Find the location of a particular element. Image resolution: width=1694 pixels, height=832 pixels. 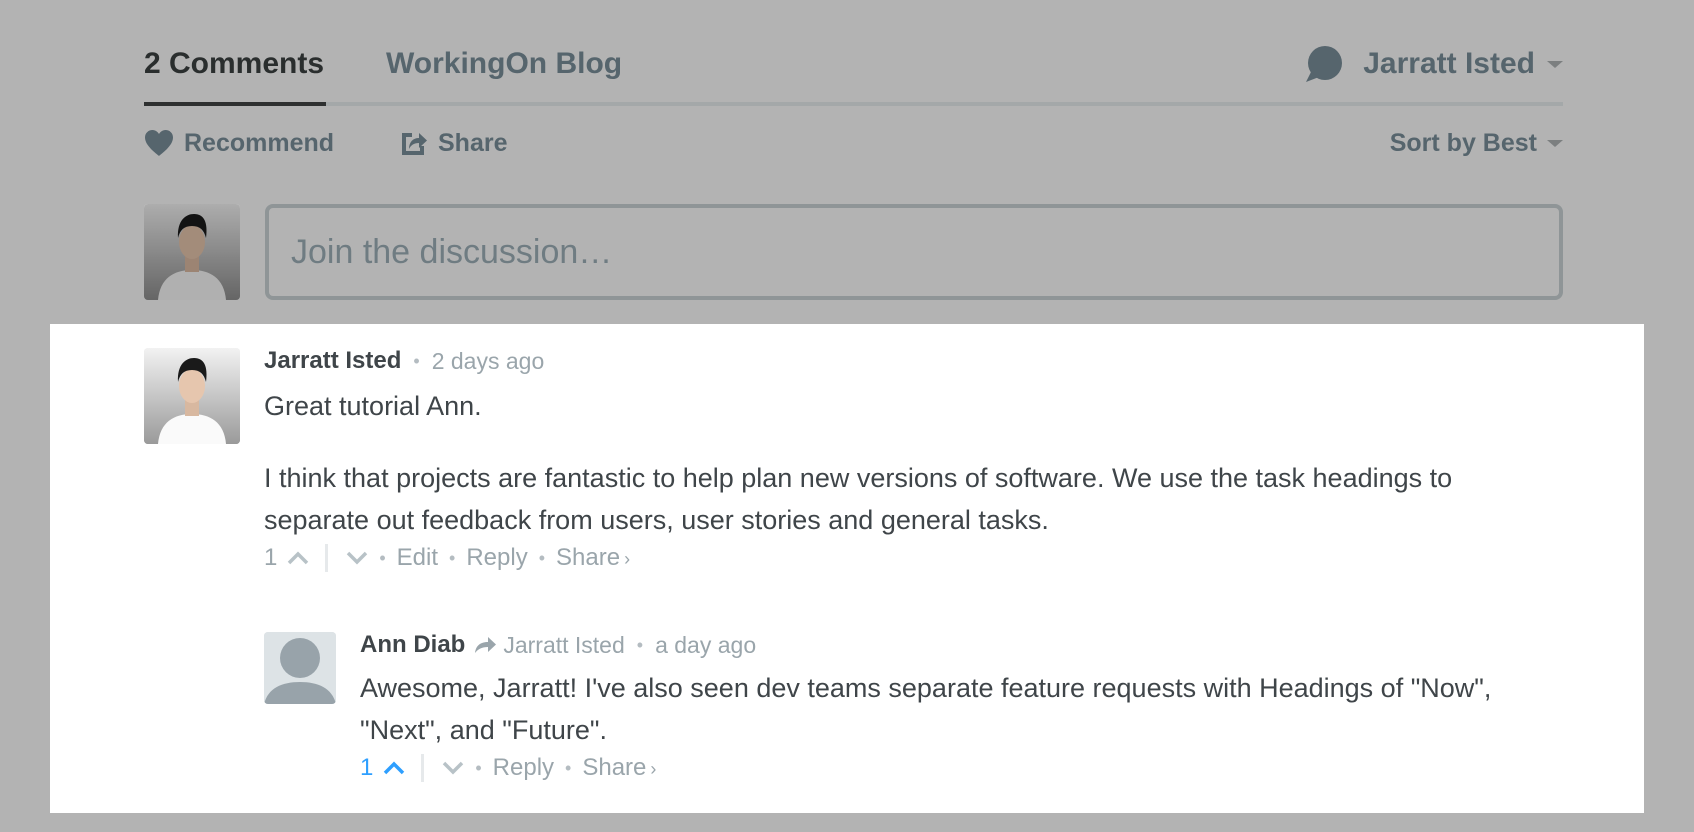

tab-comments: 2 Comments is located at coordinates (234, 64).